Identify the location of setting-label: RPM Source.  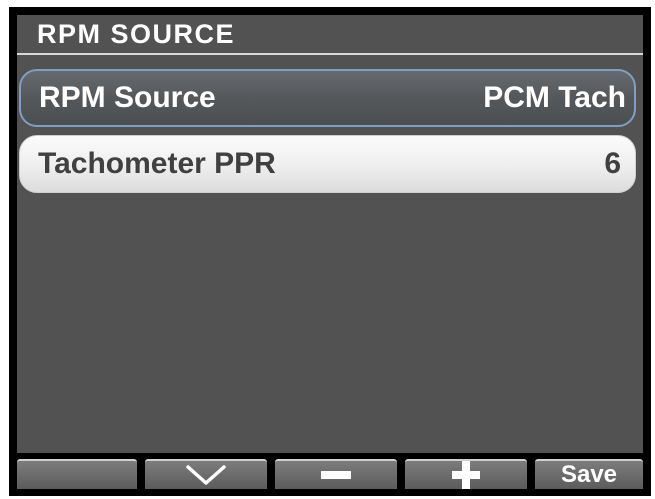
(127, 97).